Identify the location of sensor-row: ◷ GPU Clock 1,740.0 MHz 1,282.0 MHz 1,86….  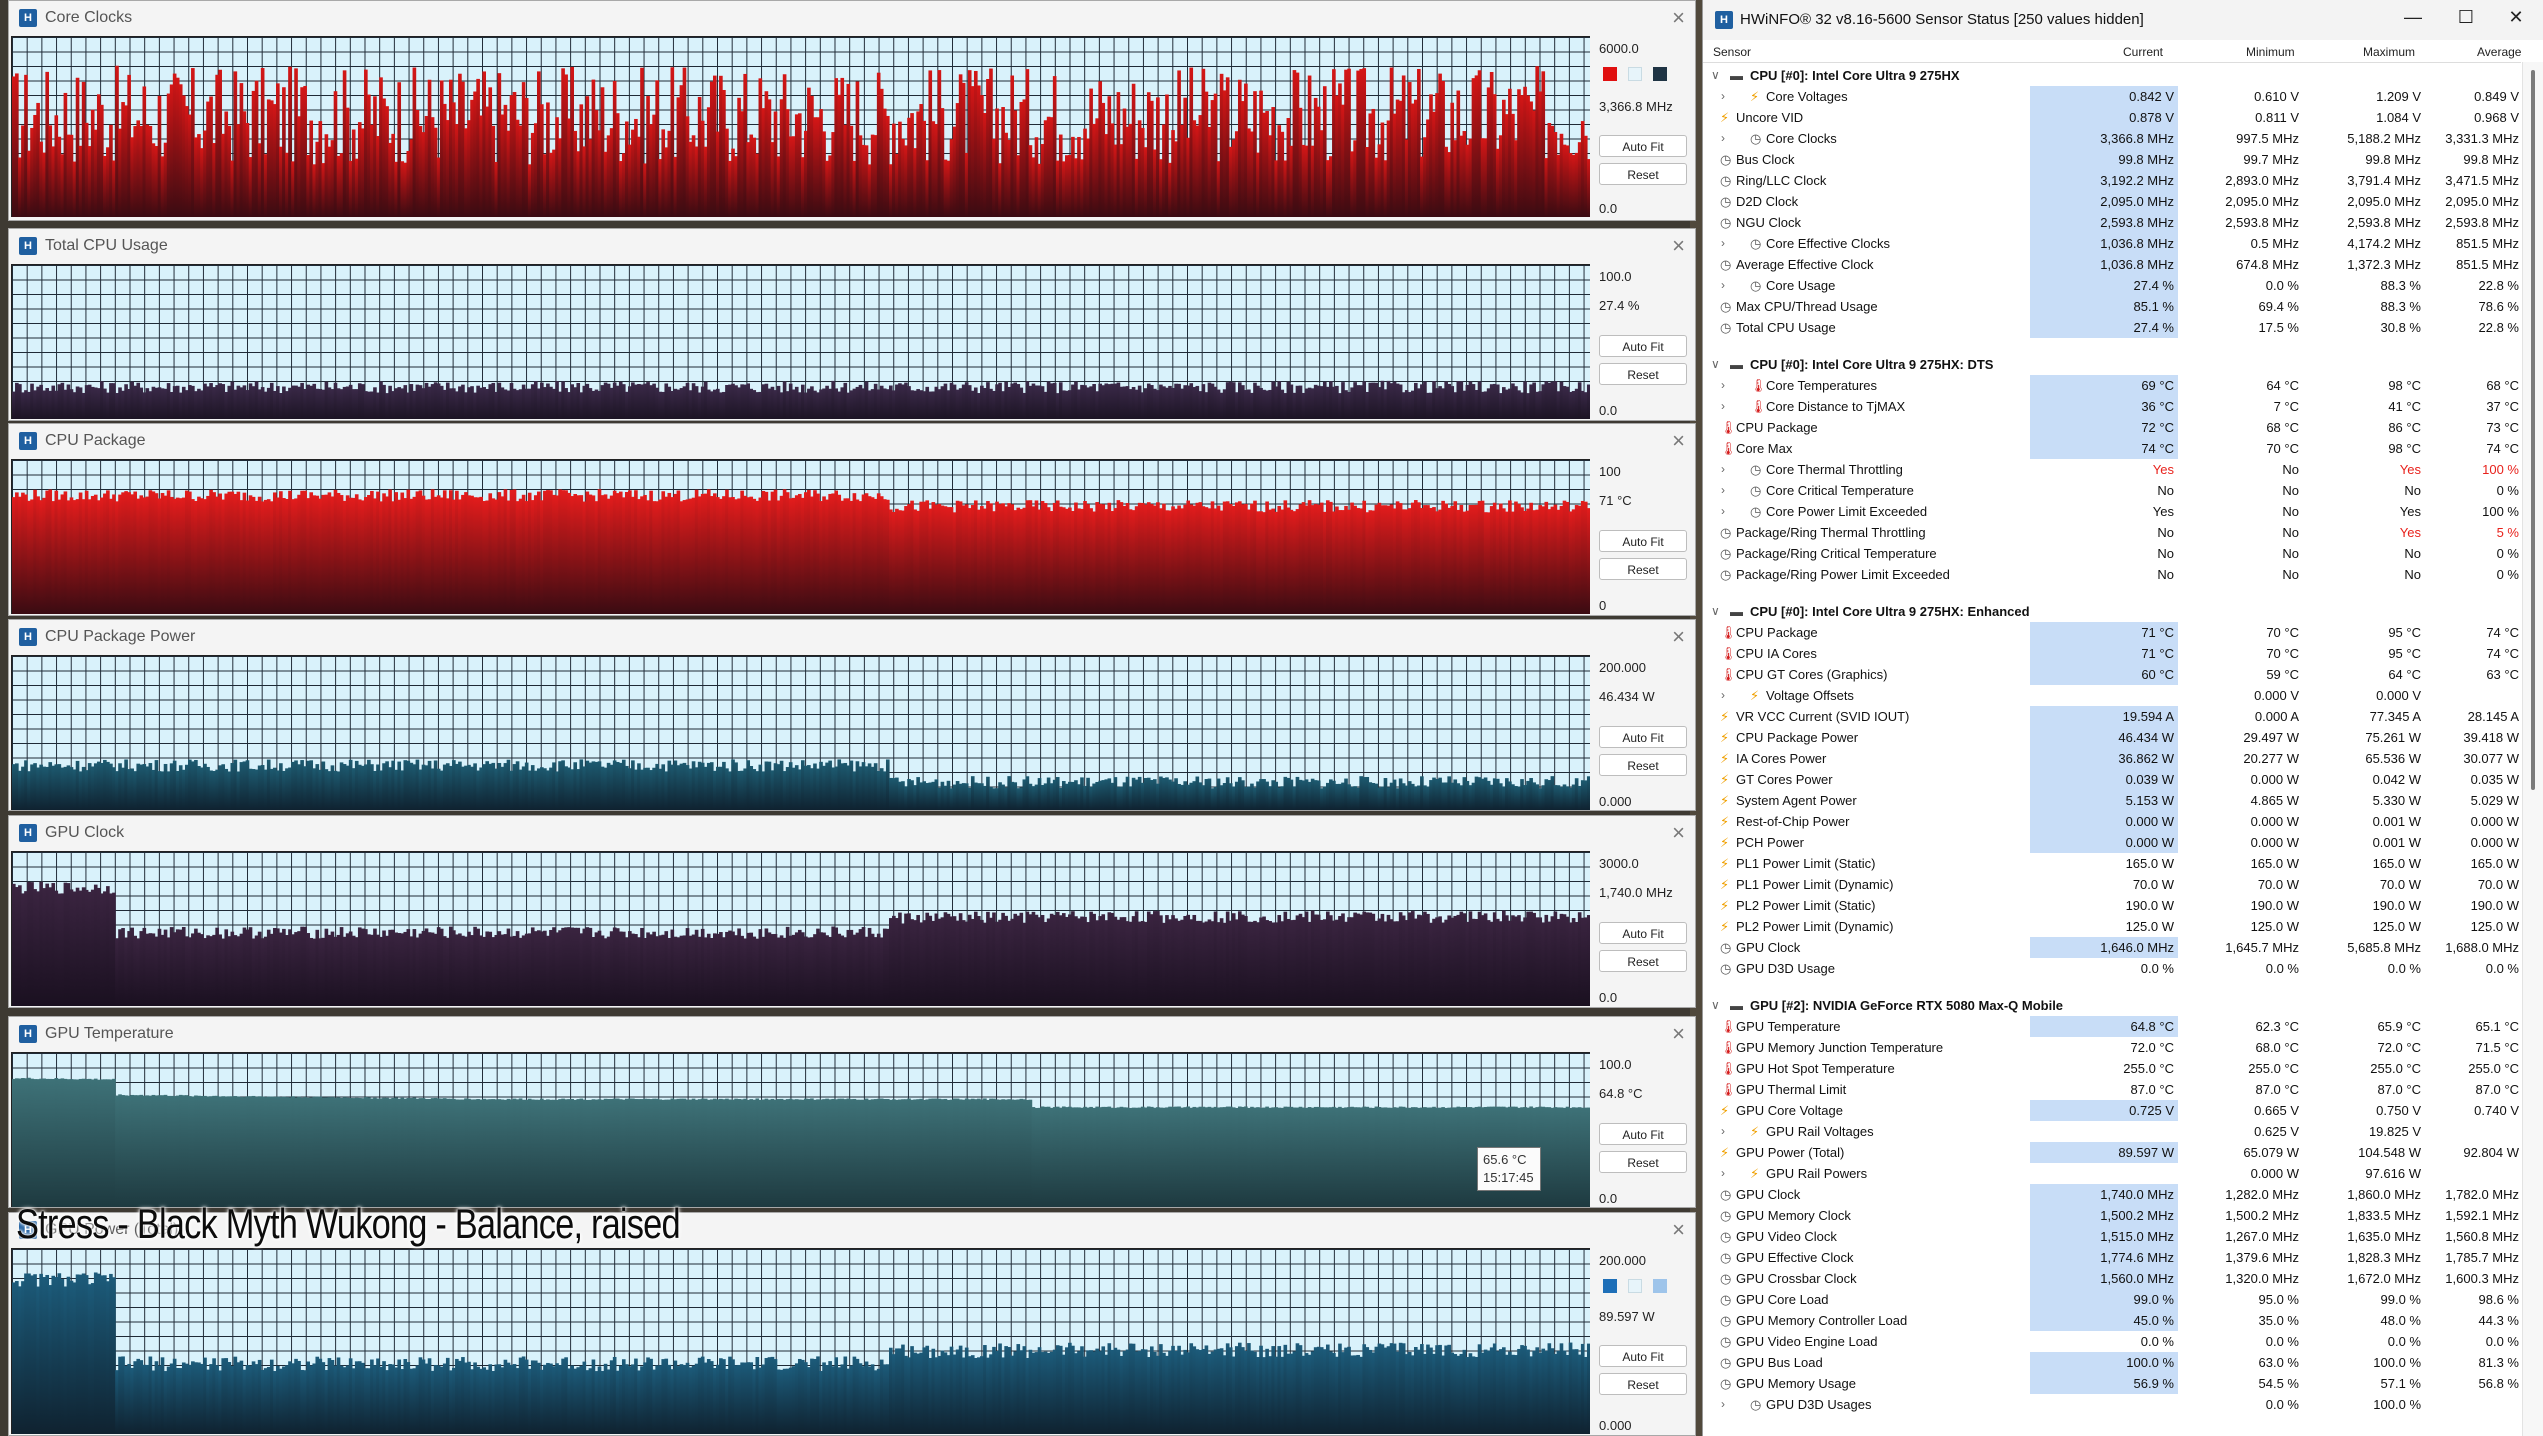
(2112, 1194).